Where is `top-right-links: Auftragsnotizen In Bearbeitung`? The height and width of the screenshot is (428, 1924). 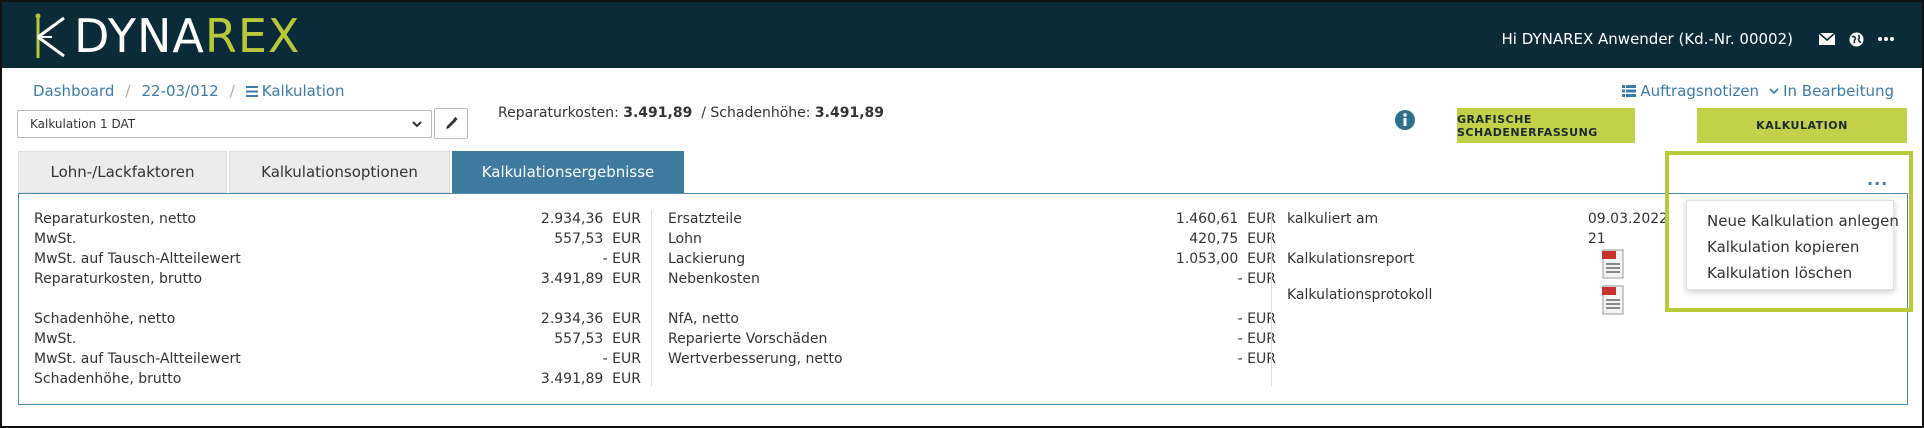
top-right-links: Auftragsnotizen In Bearbeitung is located at coordinates (1753, 91).